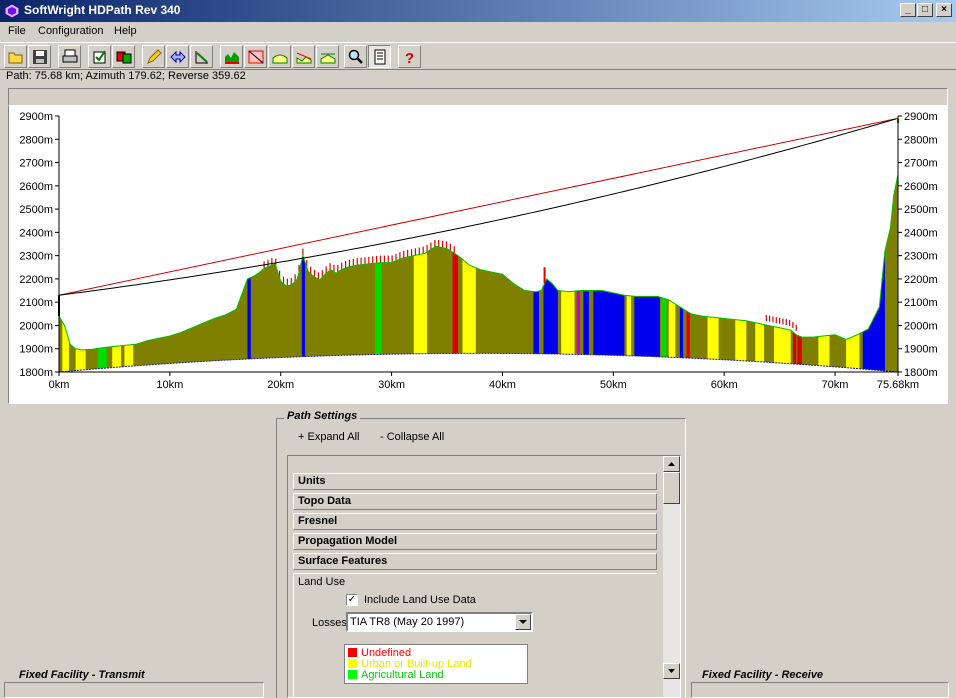 The width and height of the screenshot is (956, 698). I want to click on scroll-up-button, so click(671, 464).